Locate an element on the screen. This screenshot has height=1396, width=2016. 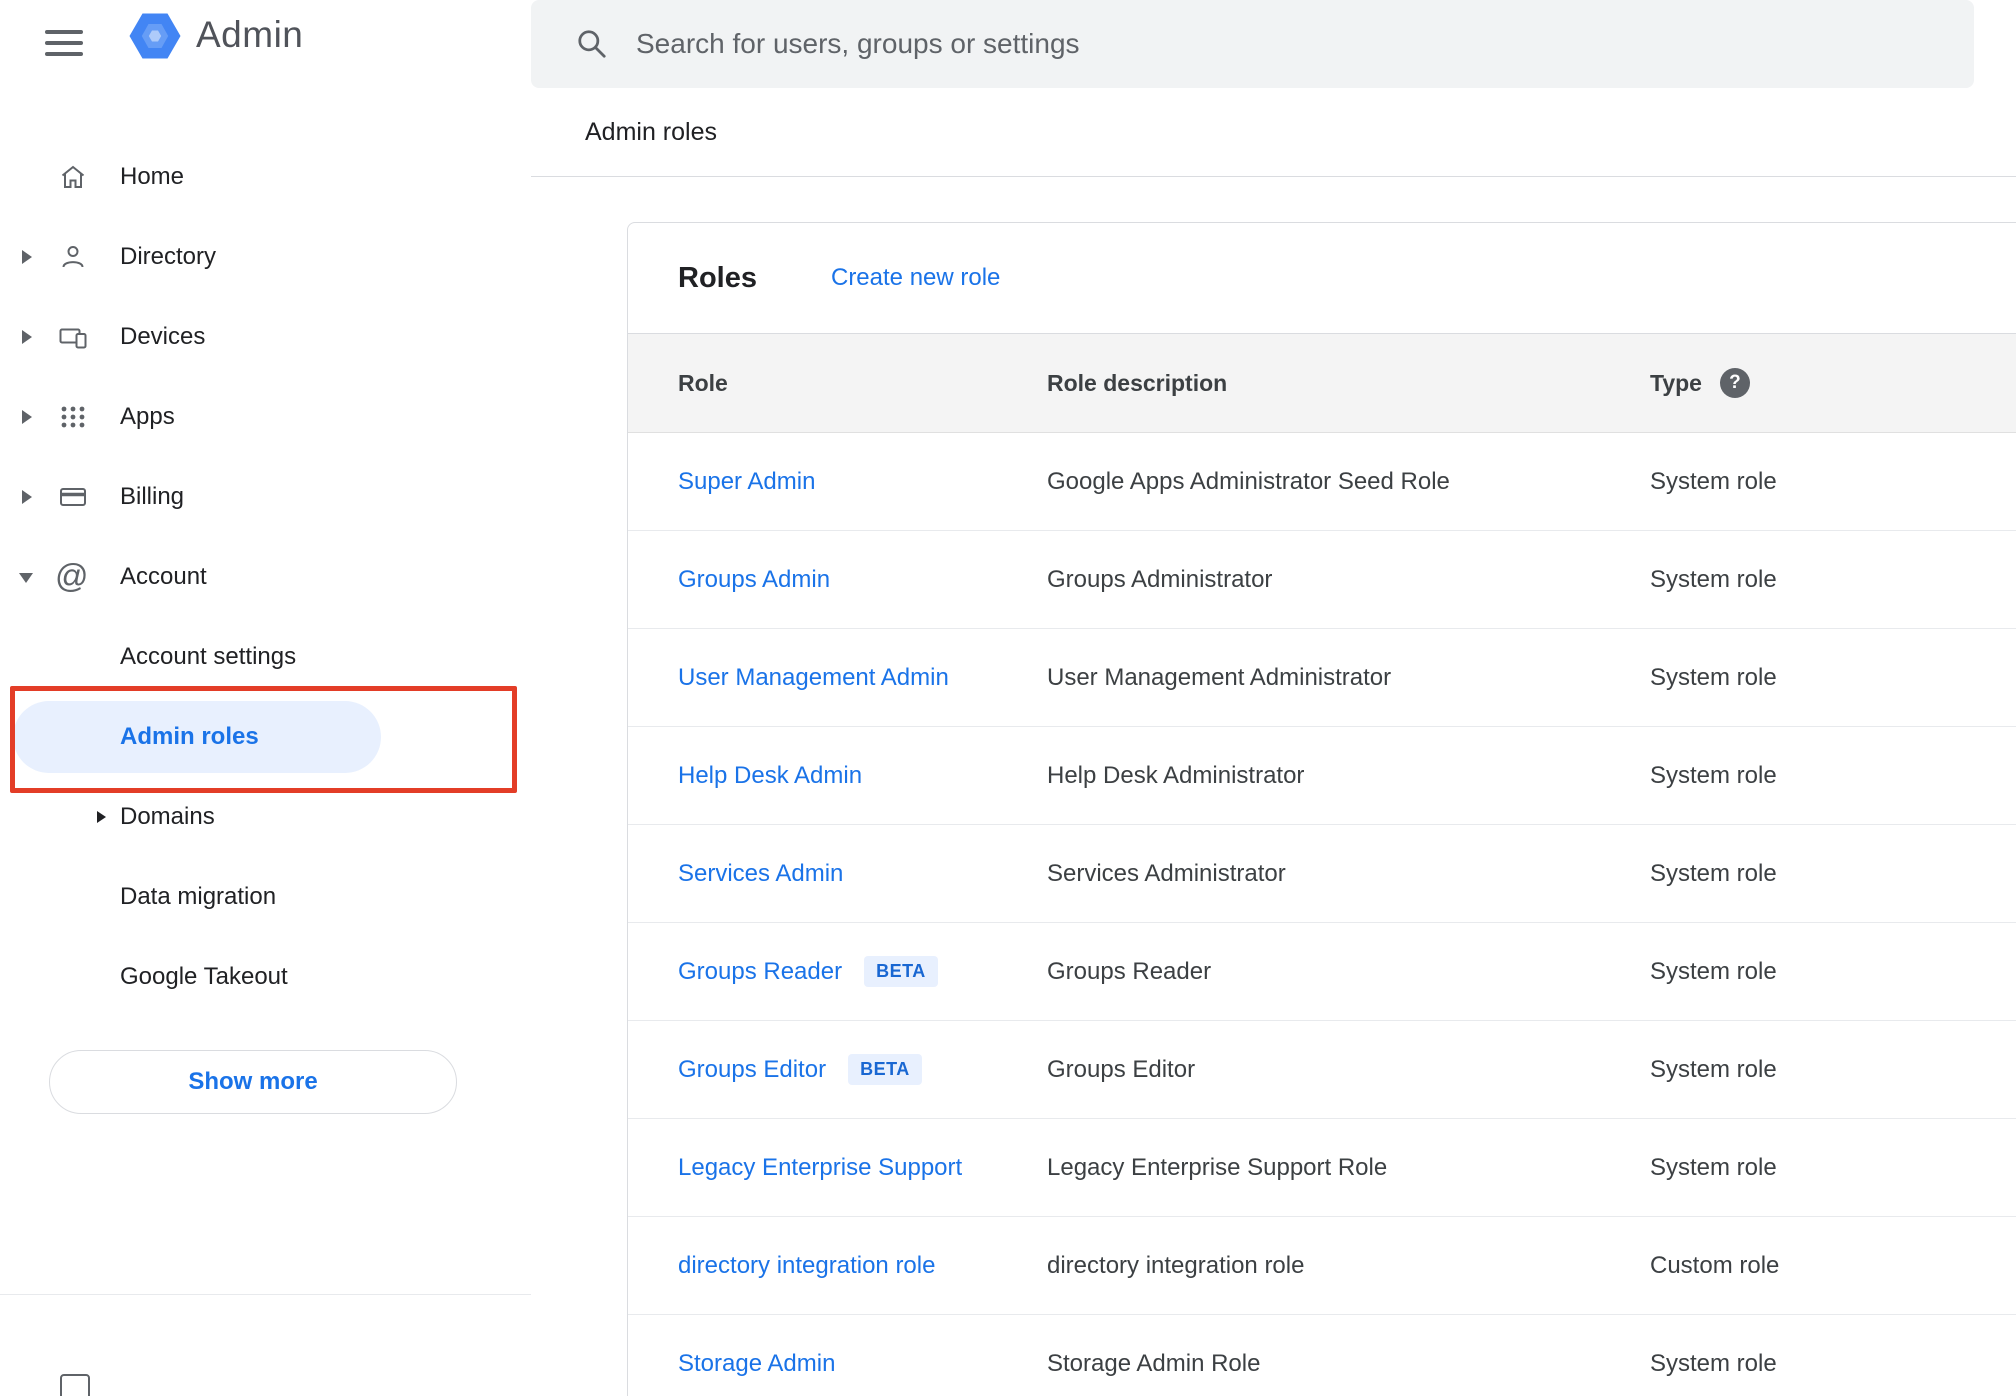
role-link: Groups Admin is located at coordinates (754, 580).